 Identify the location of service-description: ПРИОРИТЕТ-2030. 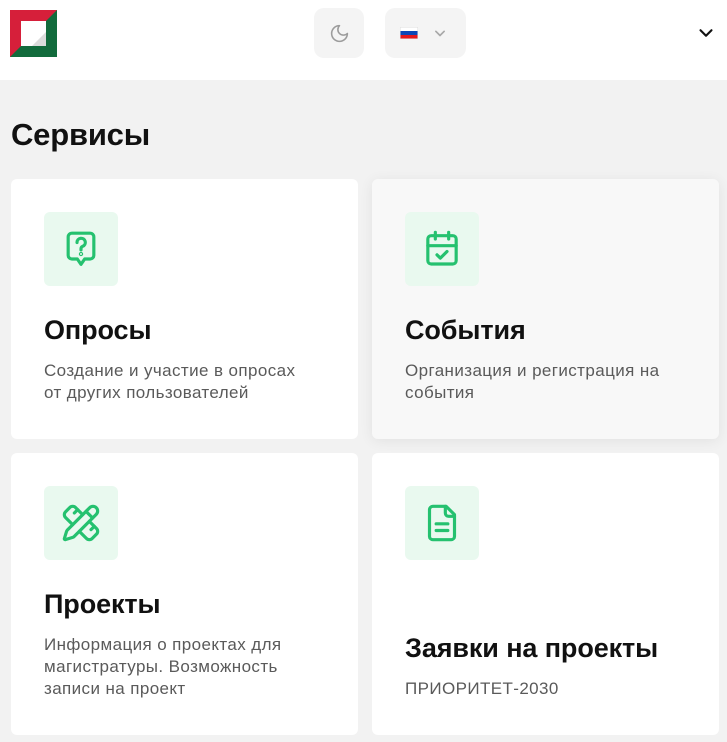
(482, 688).